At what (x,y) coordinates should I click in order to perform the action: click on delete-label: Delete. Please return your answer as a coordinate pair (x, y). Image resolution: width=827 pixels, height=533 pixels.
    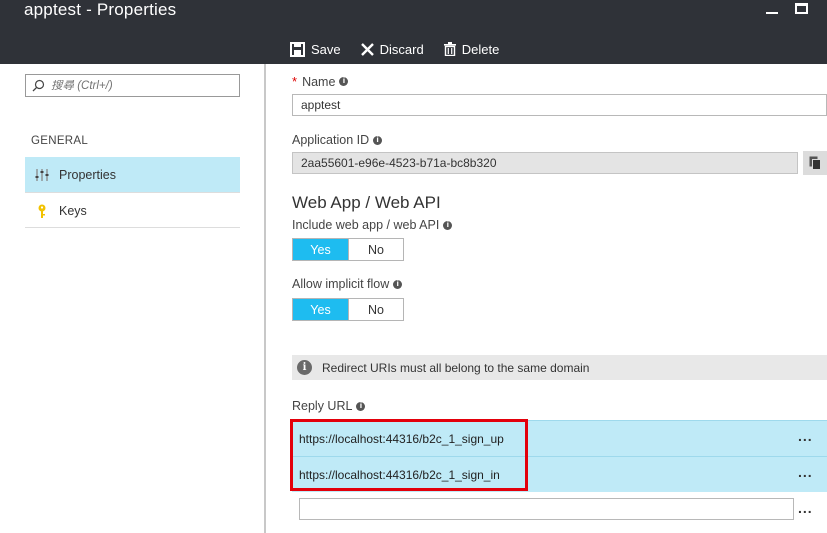
    Looking at the image, I should click on (480, 49).